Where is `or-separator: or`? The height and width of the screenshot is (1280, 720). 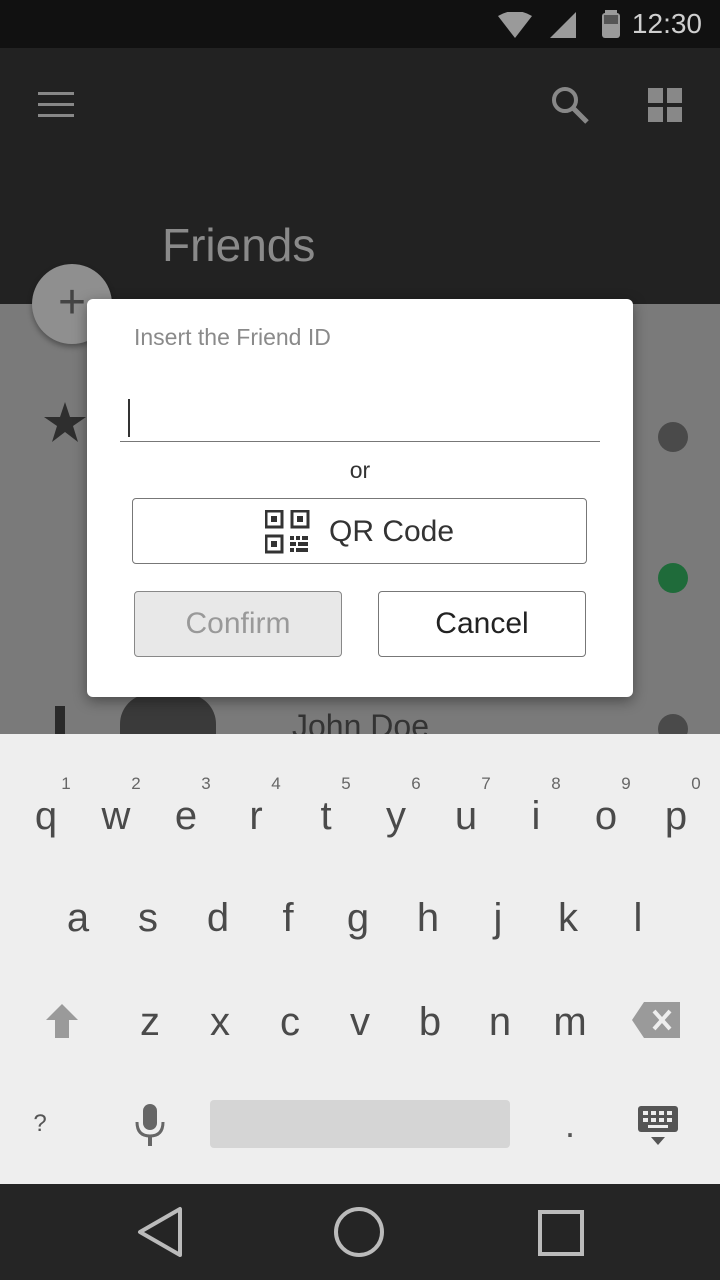
or-separator: or is located at coordinates (360, 470).